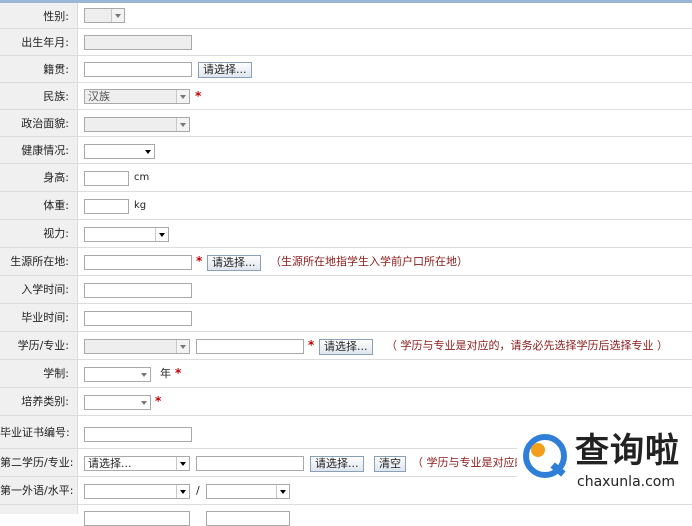 The height and width of the screenshot is (526, 692). What do you see at coordinates (346, 206) in the screenshot?
I see `row-weight: 体重: kg` at bounding box center [346, 206].